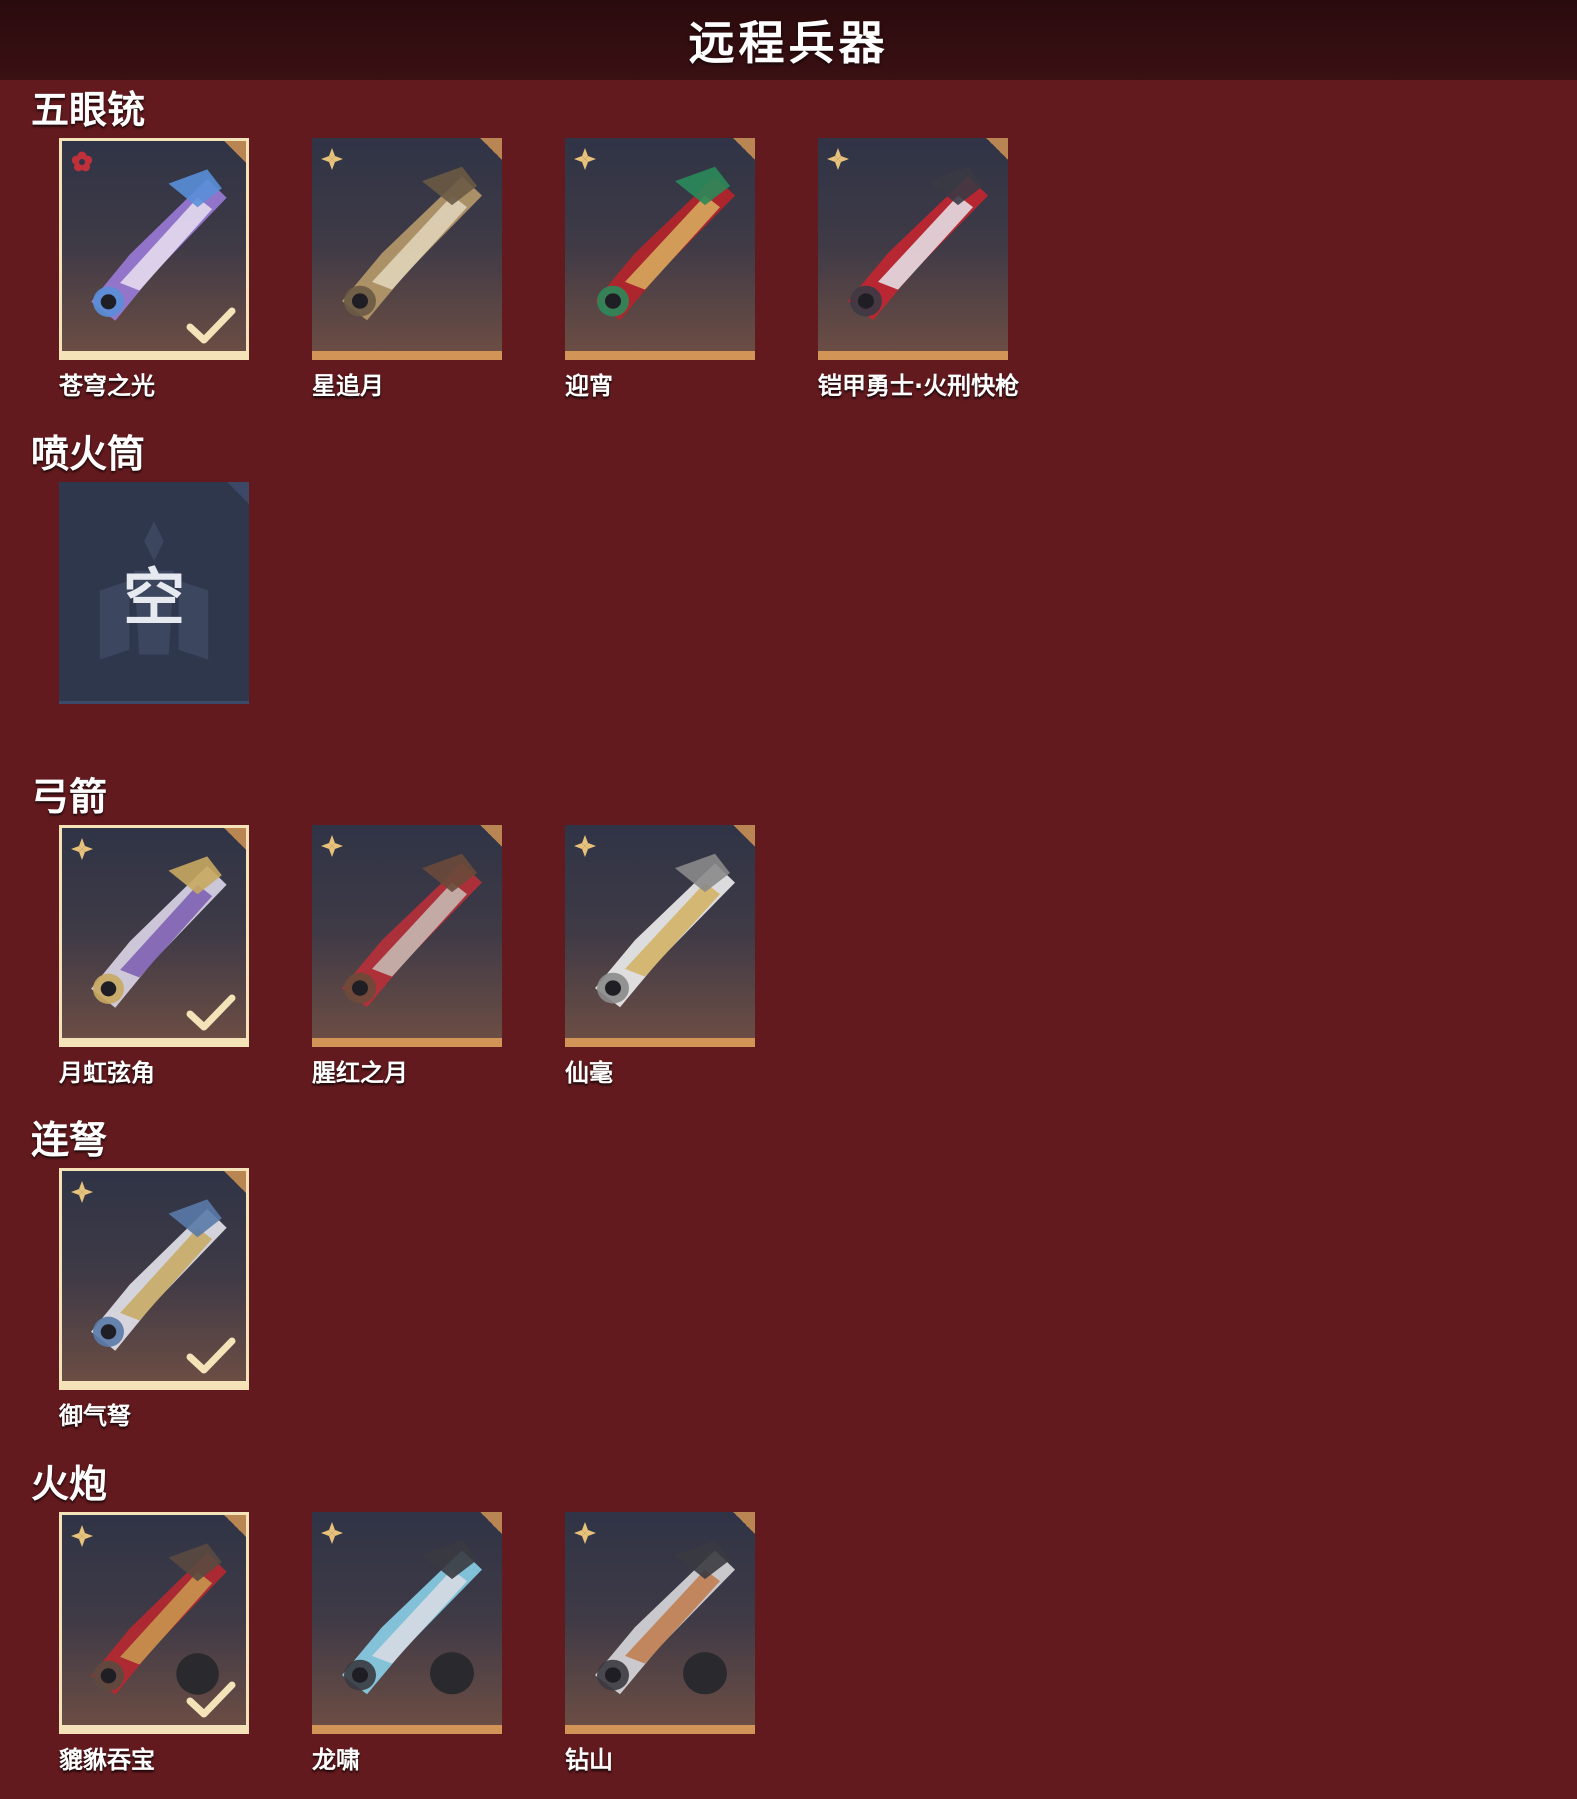  I want to click on weapon-item: 迎宵, so click(663, 269).